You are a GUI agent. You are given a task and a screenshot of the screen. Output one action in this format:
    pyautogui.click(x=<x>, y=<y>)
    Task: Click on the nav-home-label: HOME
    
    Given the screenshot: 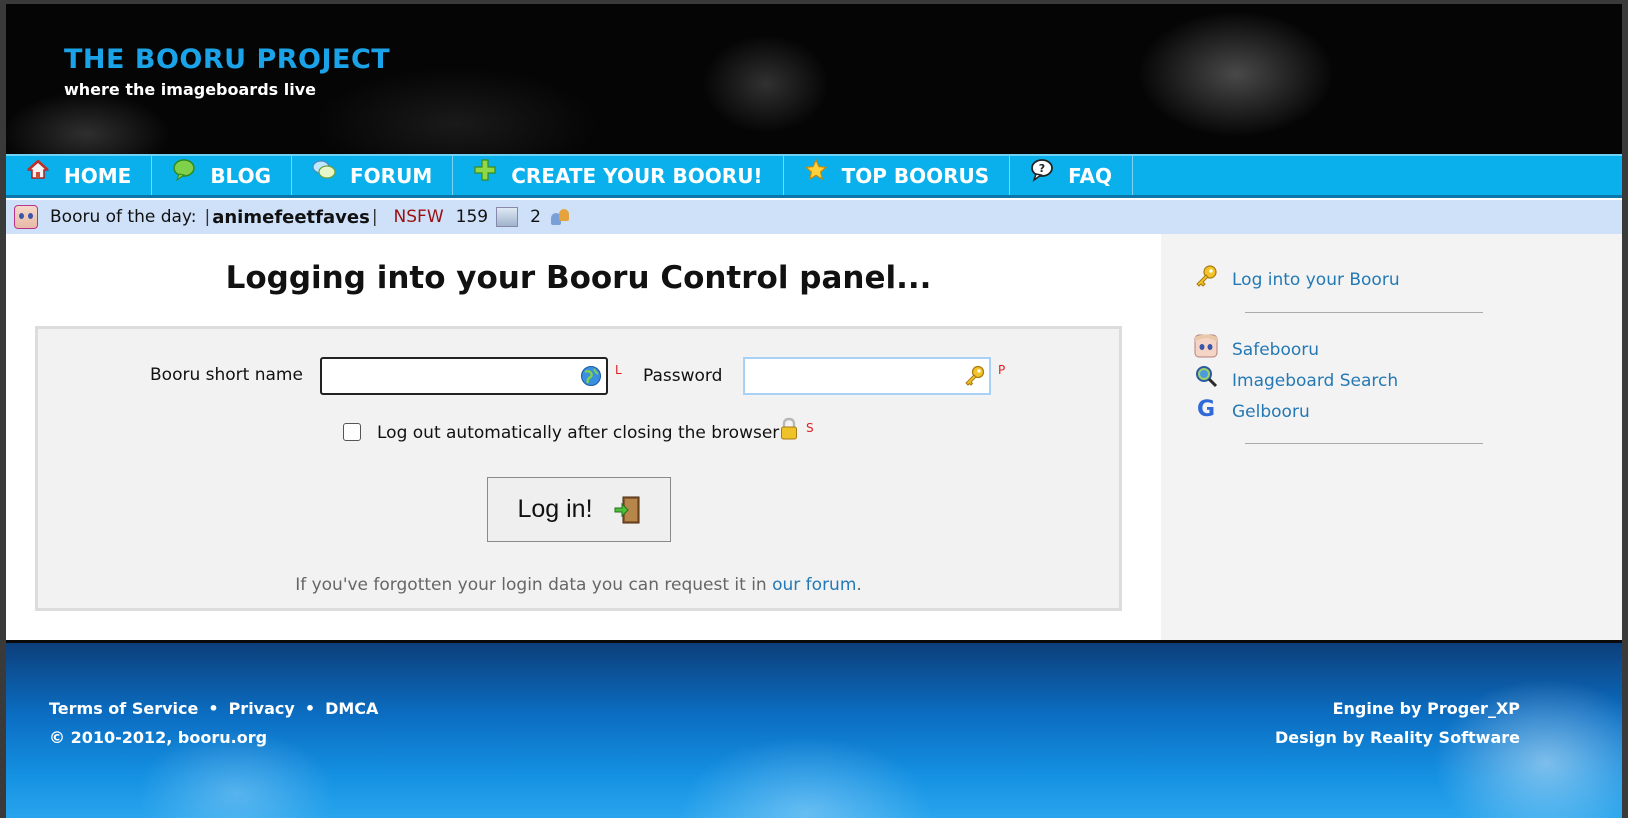 What is the action you would take?
    pyautogui.click(x=98, y=175)
    